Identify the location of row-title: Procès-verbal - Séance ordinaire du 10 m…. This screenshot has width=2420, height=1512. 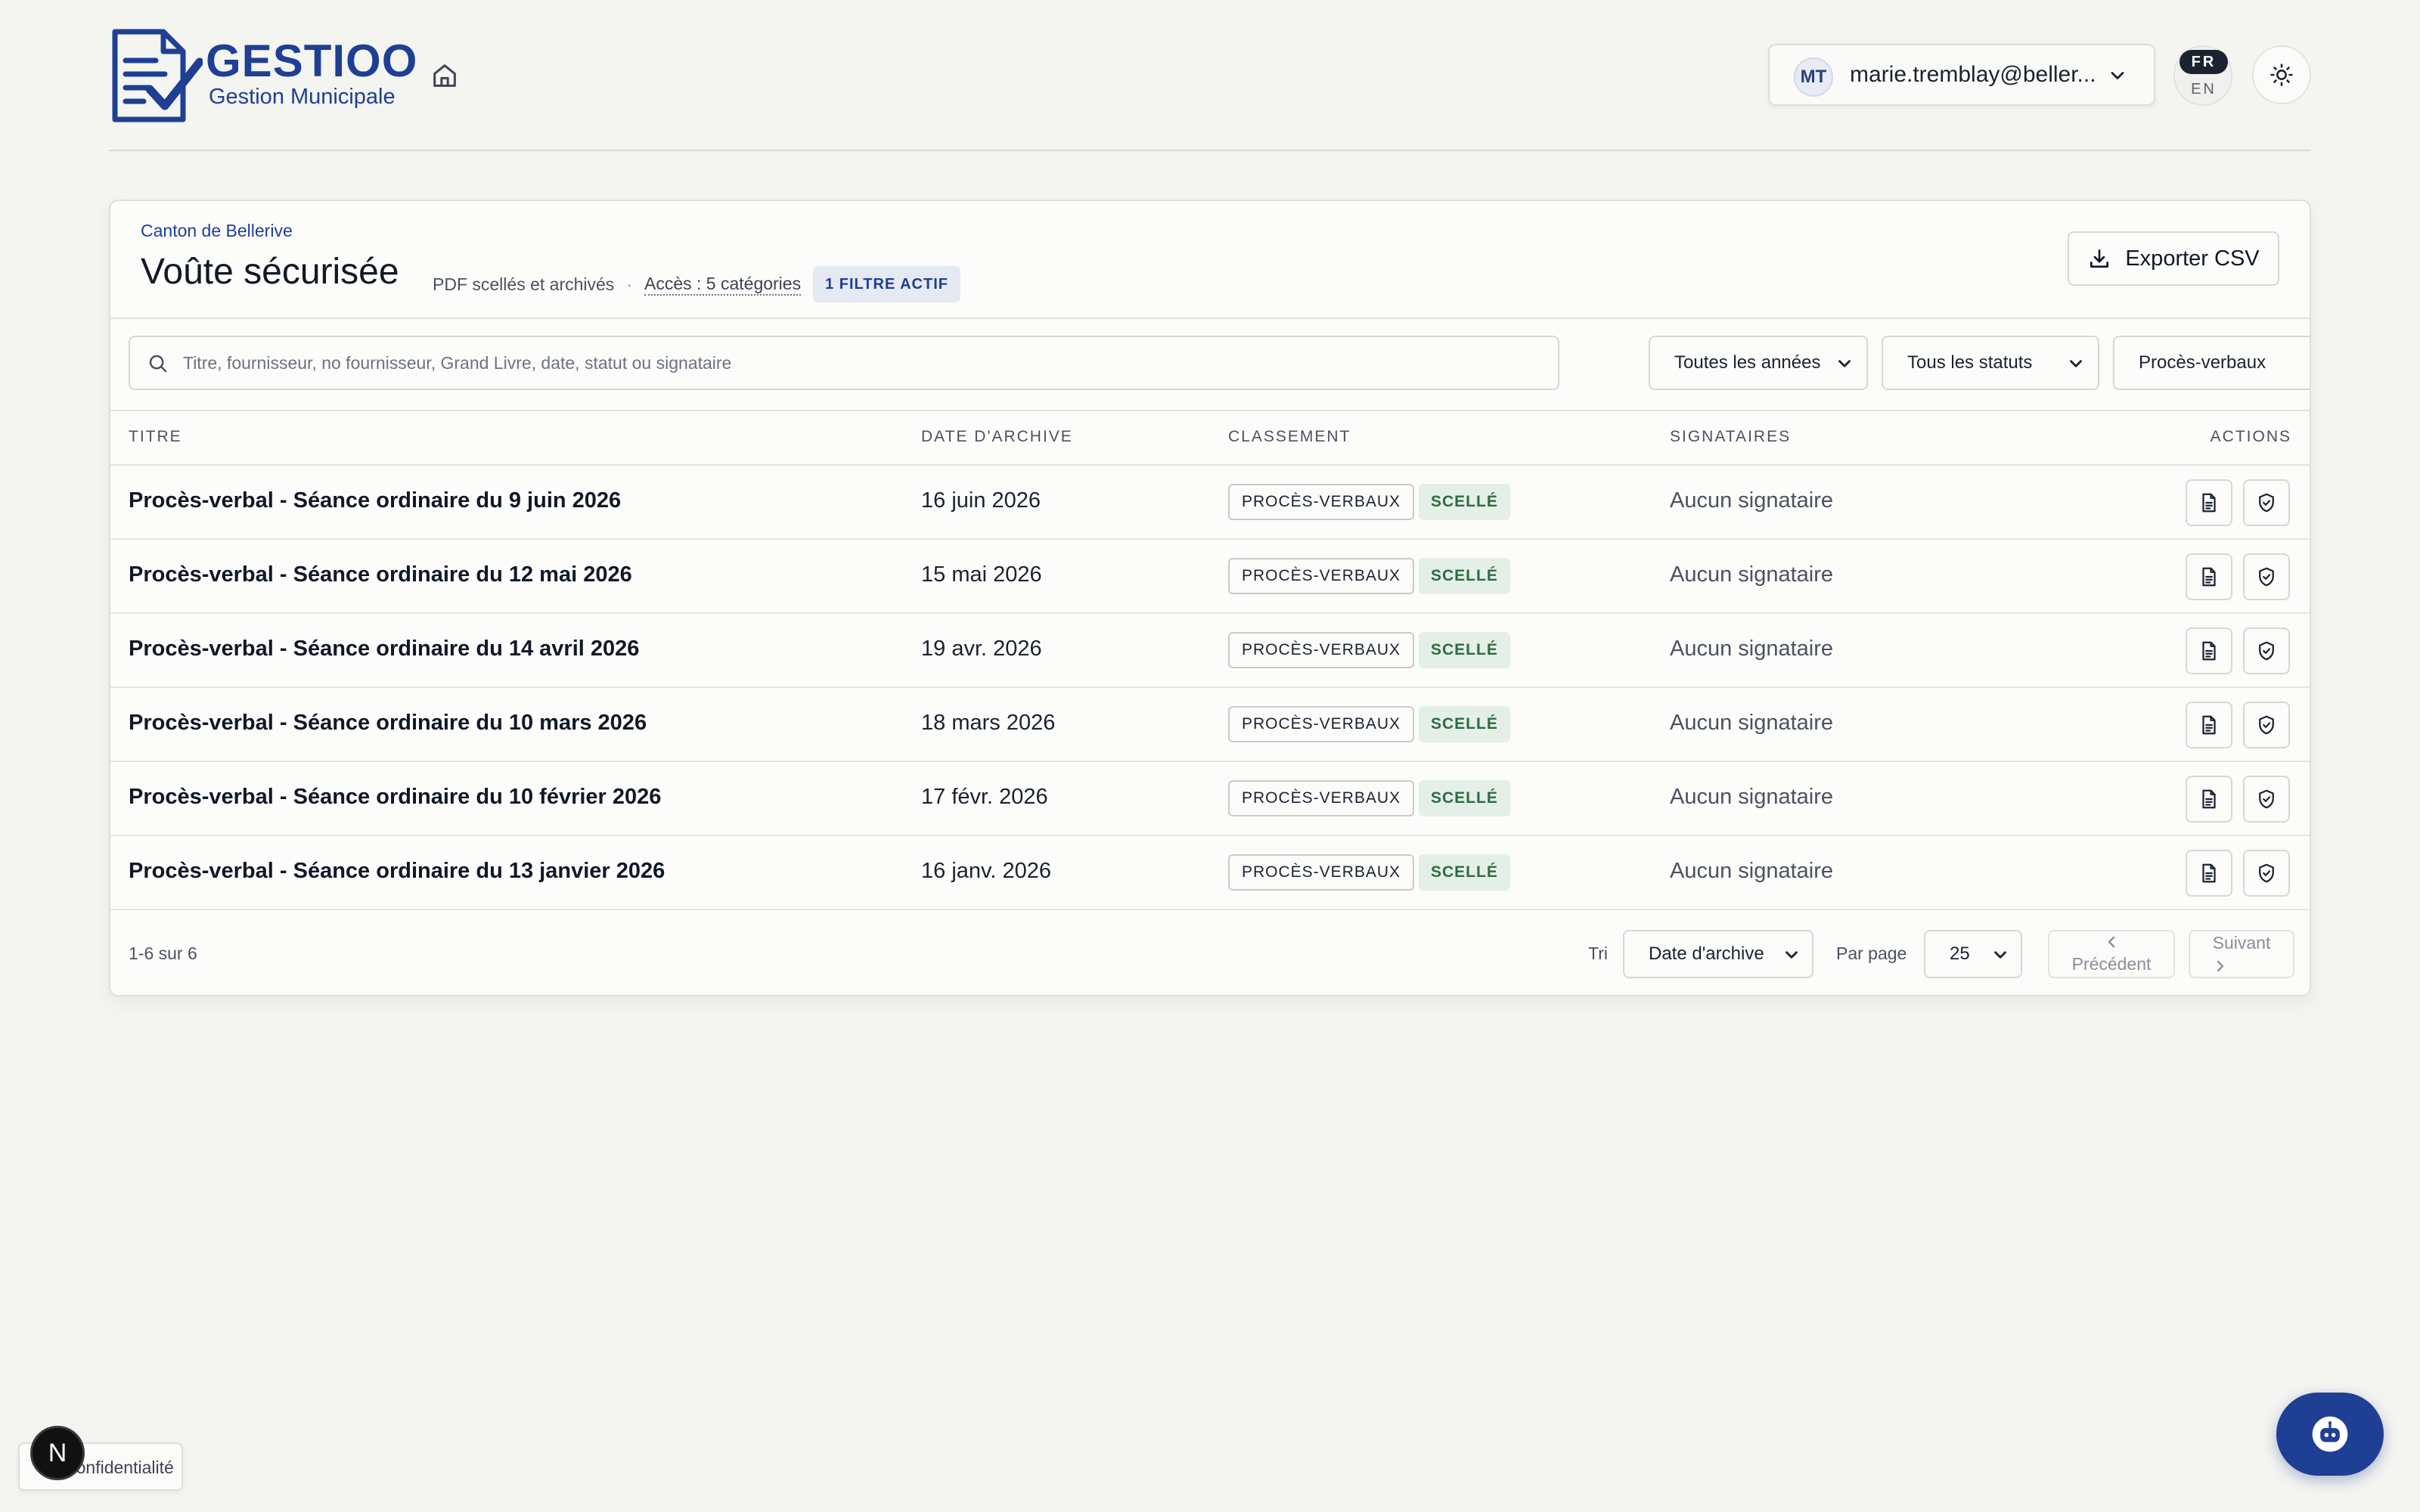
(388, 724).